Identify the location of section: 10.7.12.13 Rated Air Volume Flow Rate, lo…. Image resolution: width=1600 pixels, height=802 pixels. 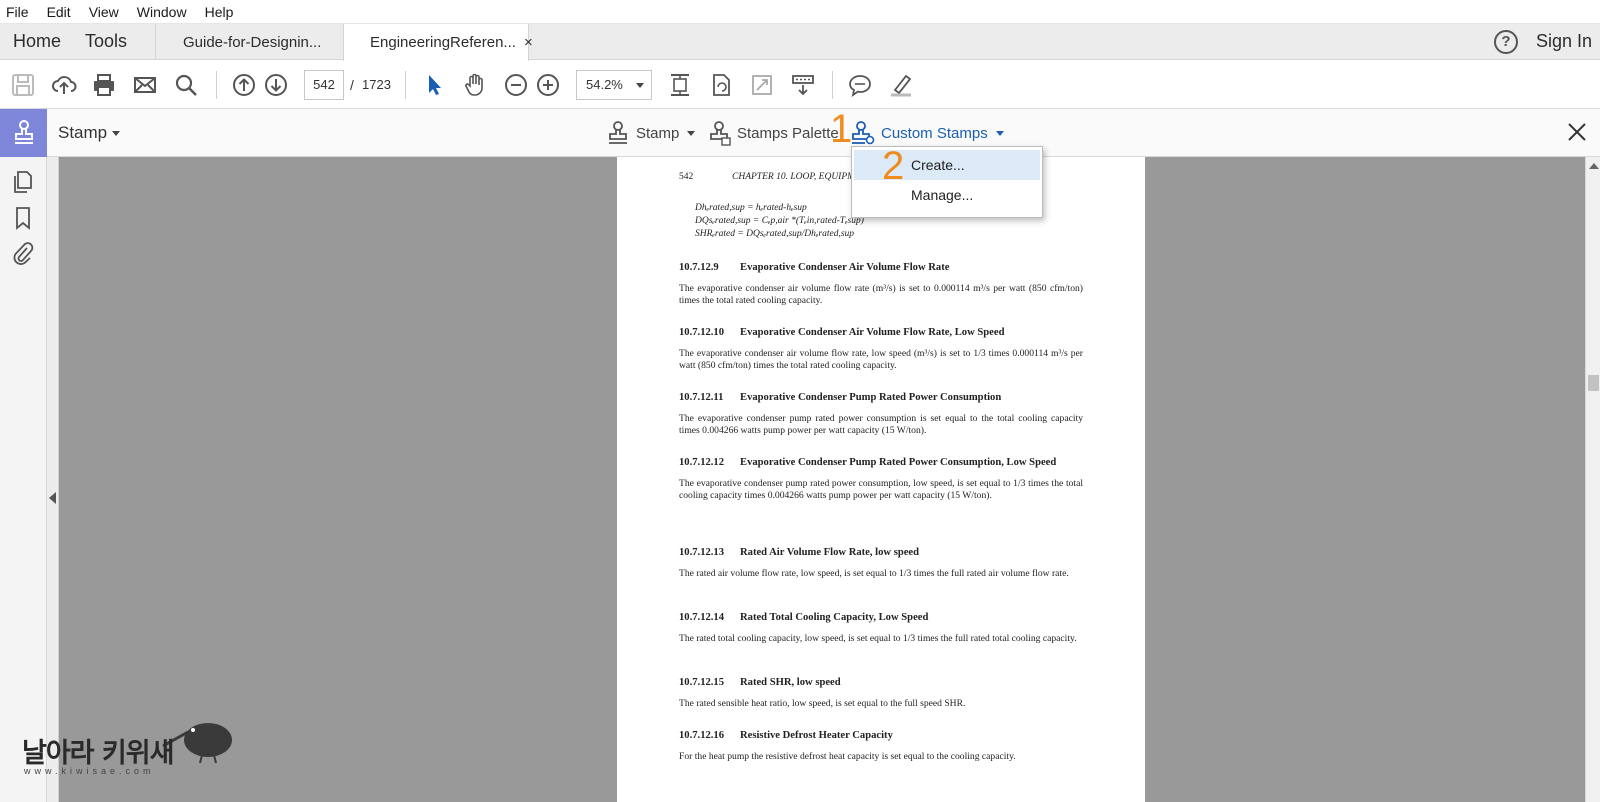
(881, 563).